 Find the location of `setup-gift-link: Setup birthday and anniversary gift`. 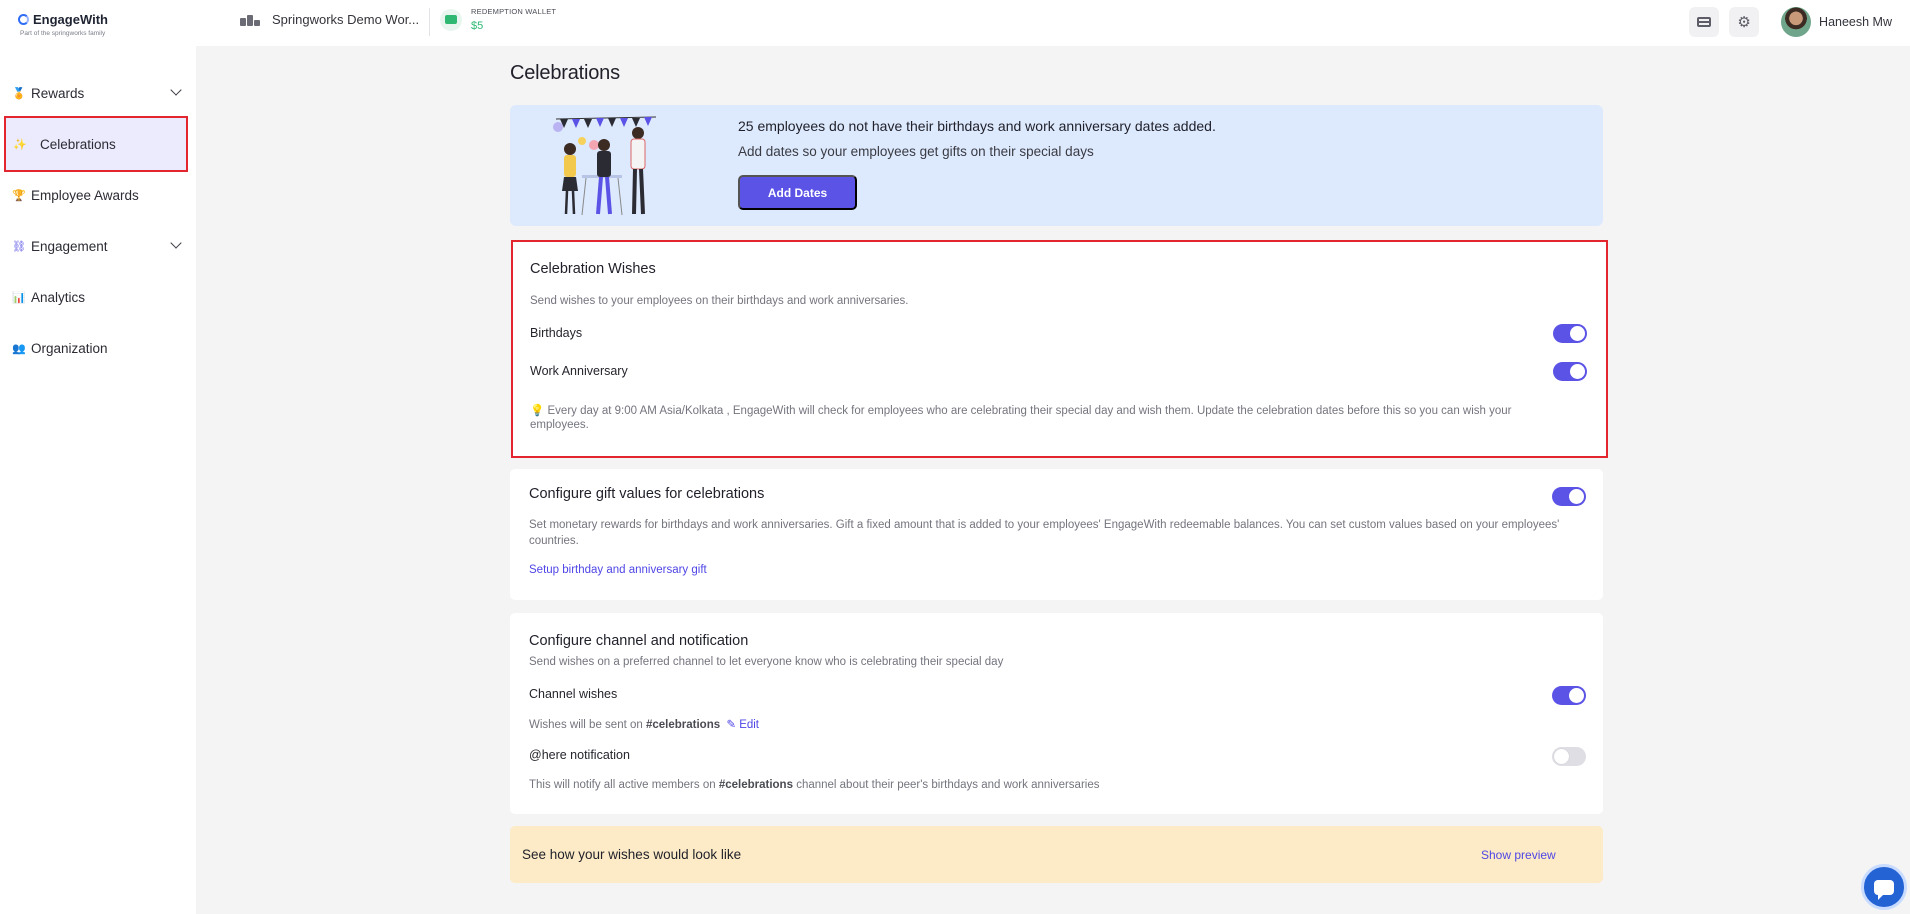

setup-gift-link: Setup birthday and anniversary gift is located at coordinates (618, 570).